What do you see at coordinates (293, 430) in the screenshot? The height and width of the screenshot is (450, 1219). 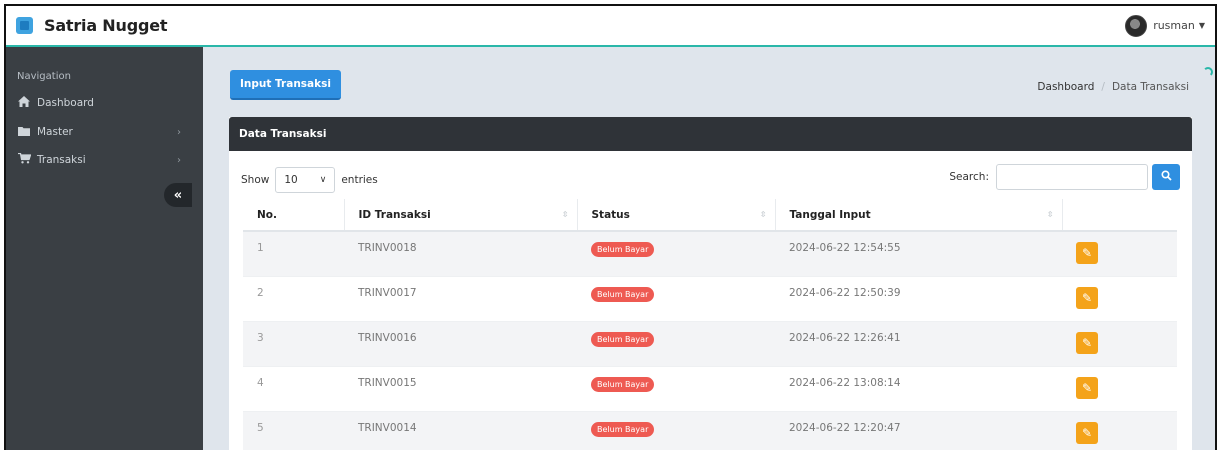 I see `cell-no: 5` at bounding box center [293, 430].